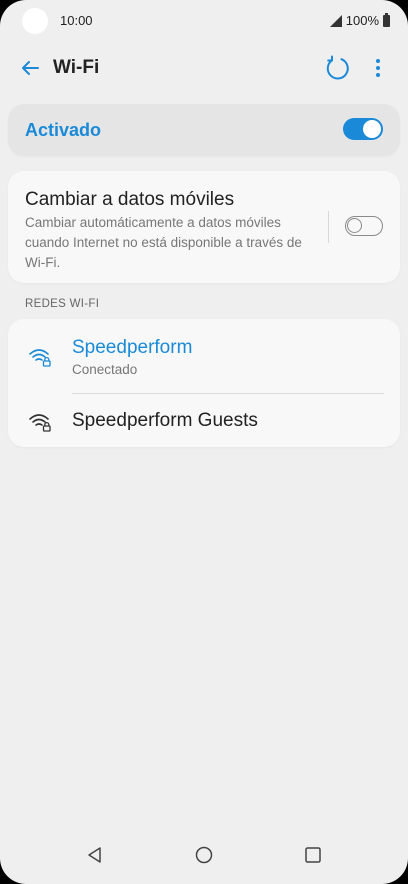 The image size is (408, 884). What do you see at coordinates (132, 347) in the screenshot?
I see `network-name: Speedperform` at bounding box center [132, 347].